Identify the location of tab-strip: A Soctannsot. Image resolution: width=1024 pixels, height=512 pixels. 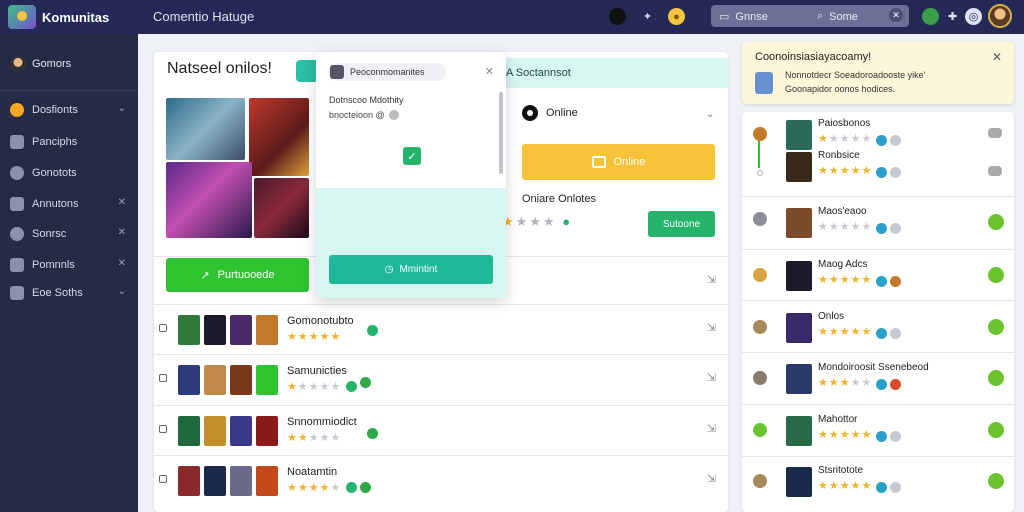
(614, 73).